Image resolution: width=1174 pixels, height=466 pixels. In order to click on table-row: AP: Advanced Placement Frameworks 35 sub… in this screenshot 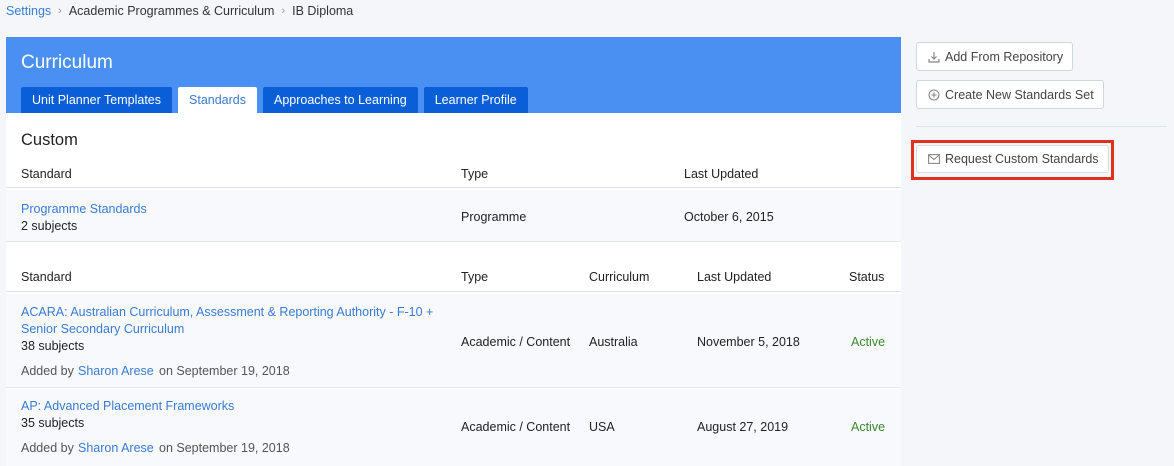, I will do `click(453, 427)`.